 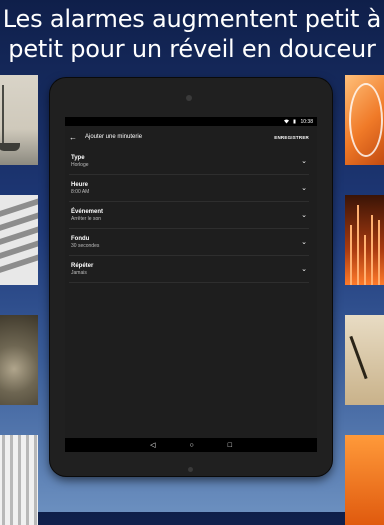 What do you see at coordinates (86, 218) in the screenshot?
I see `setting-value: Arrêter le son` at bounding box center [86, 218].